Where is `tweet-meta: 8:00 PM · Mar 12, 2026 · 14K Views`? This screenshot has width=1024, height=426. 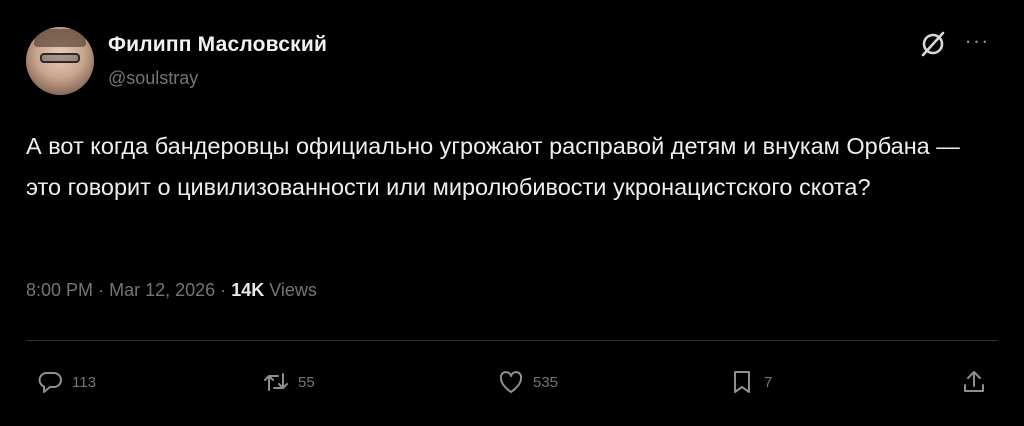
tweet-meta: 8:00 PM · Mar 12, 2026 · 14K Views is located at coordinates (171, 290).